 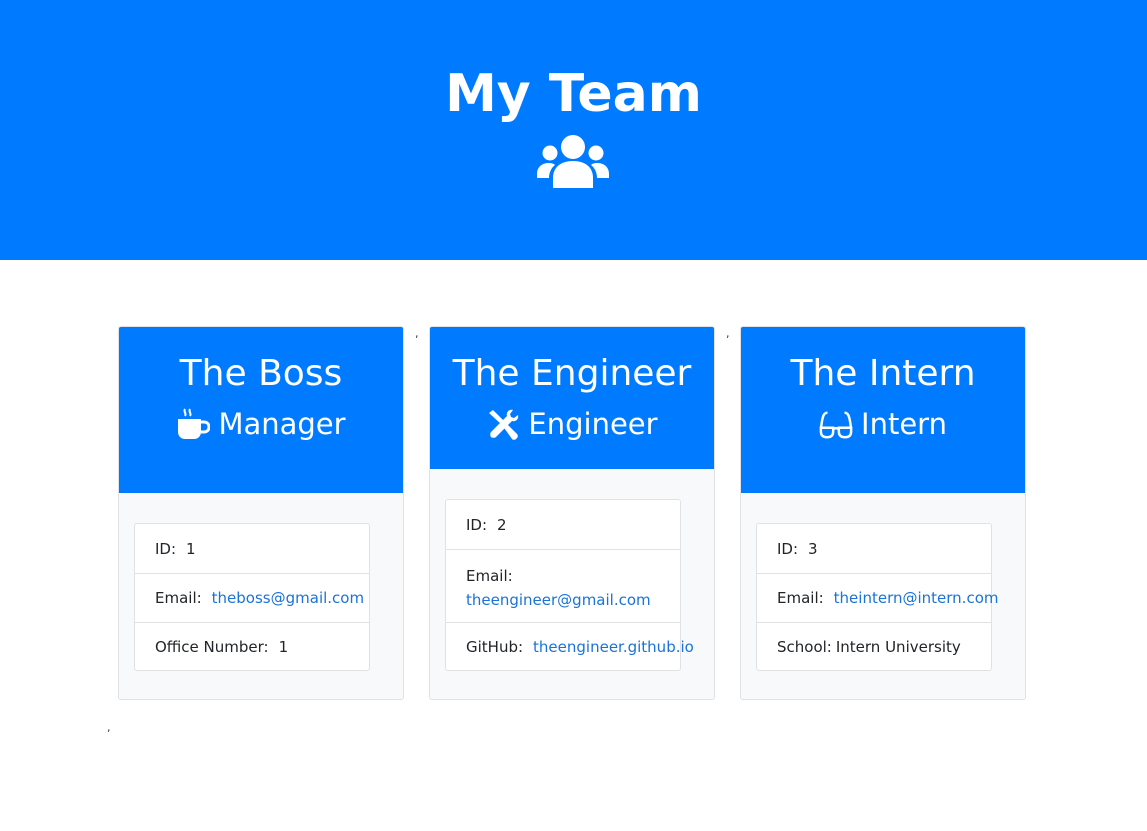 What do you see at coordinates (563, 524) in the screenshot?
I see `list-item-id: ID: 2` at bounding box center [563, 524].